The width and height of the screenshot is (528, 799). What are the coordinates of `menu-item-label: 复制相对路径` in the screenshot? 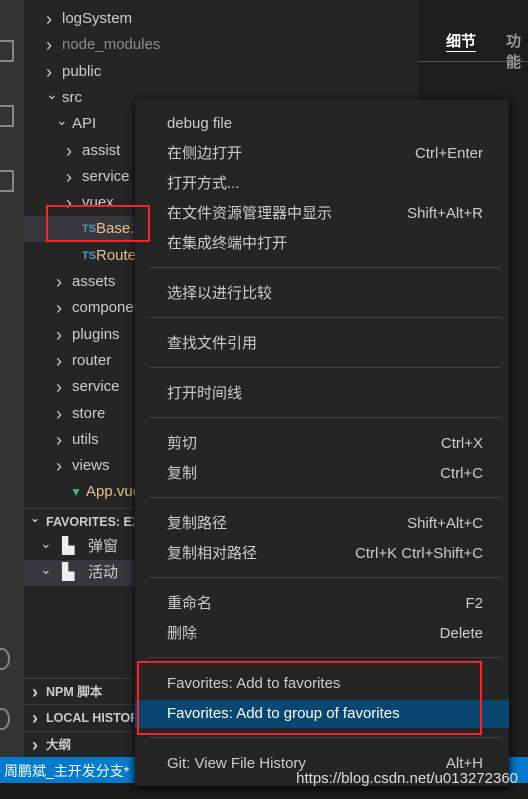 It's located at (212, 553).